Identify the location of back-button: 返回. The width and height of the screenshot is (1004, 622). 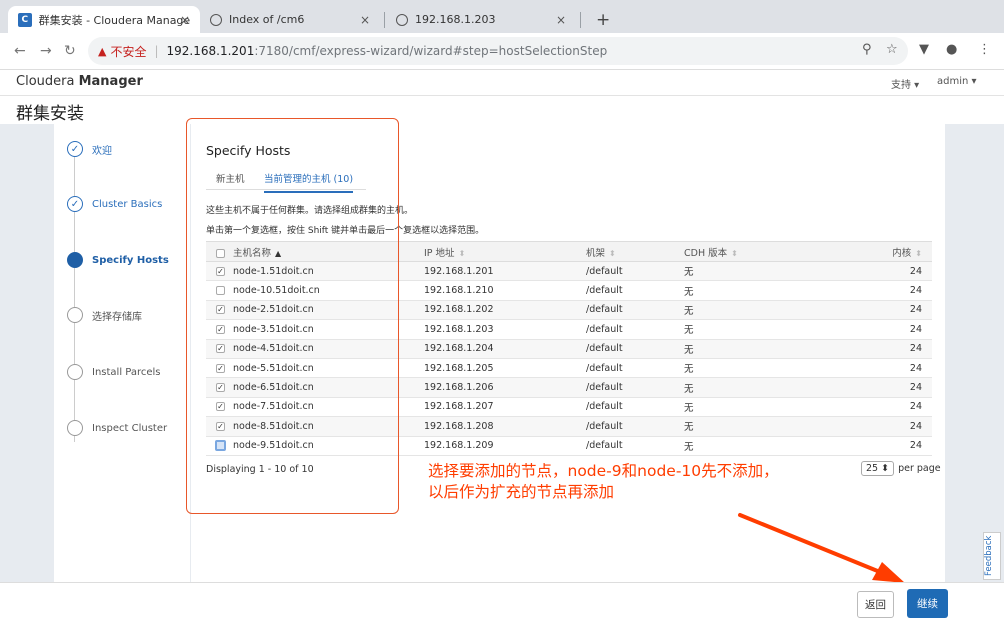
(875, 604).